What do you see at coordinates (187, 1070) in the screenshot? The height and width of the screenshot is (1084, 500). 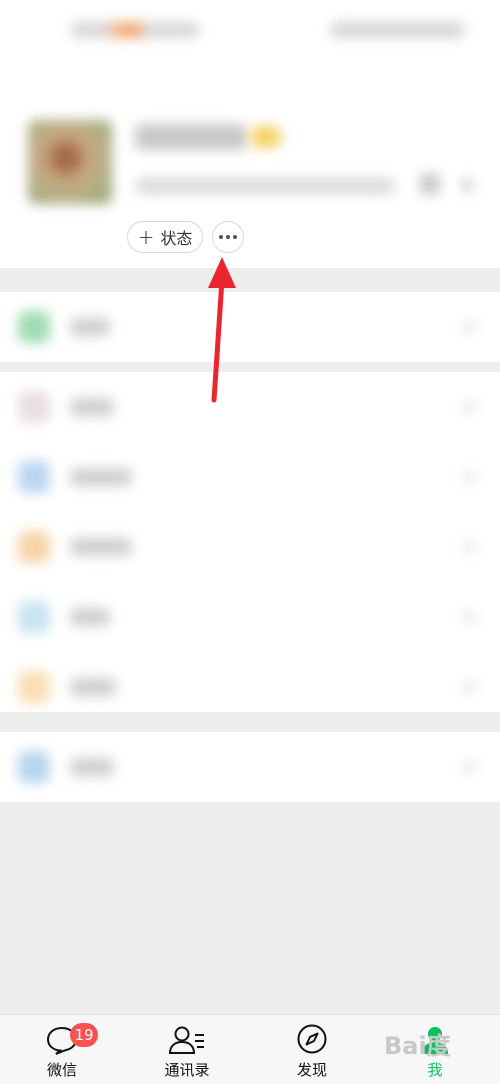 I see `tab-contacts-label: 通讯录` at bounding box center [187, 1070].